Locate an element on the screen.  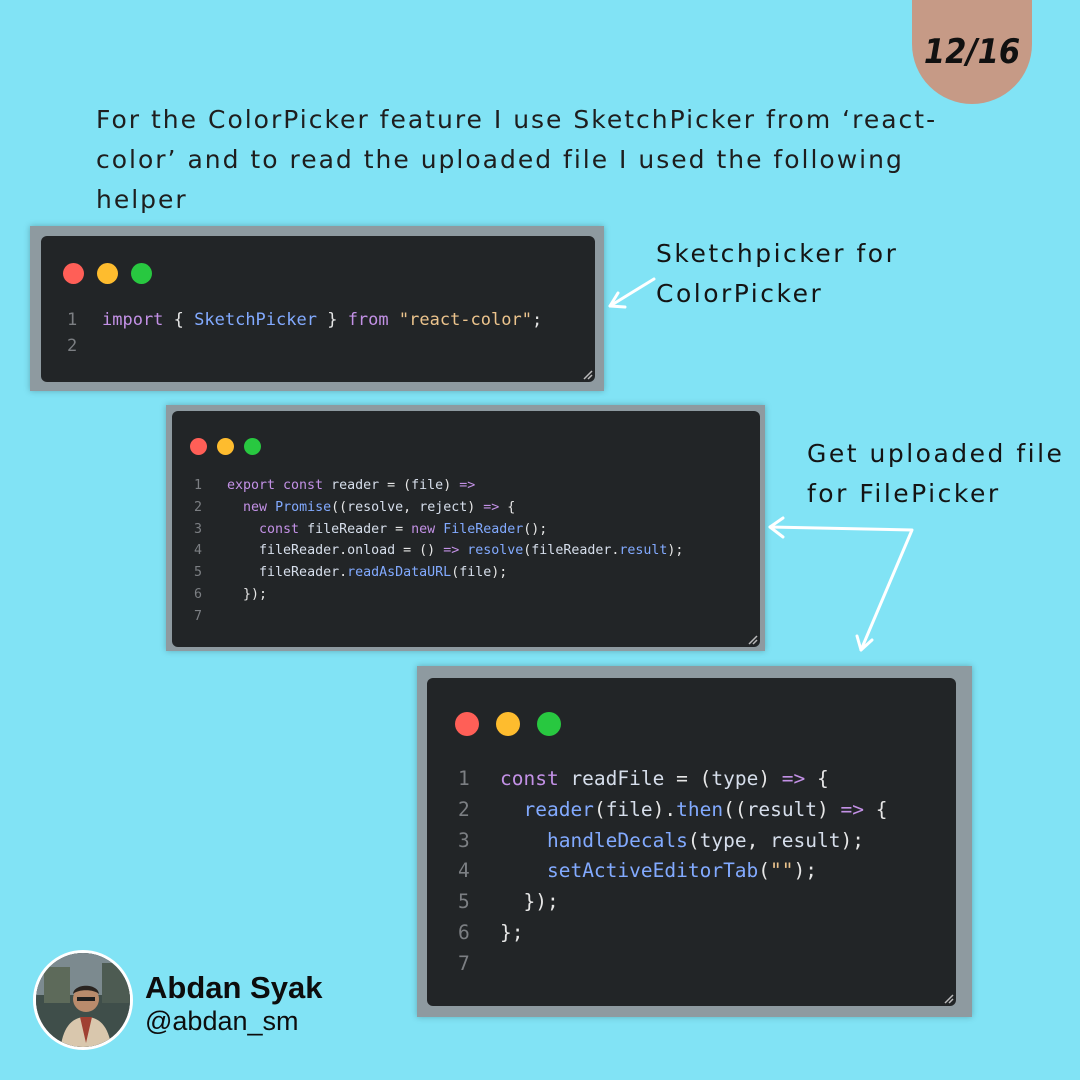
author-name: Abdan Syak is located at coordinates (234, 987).